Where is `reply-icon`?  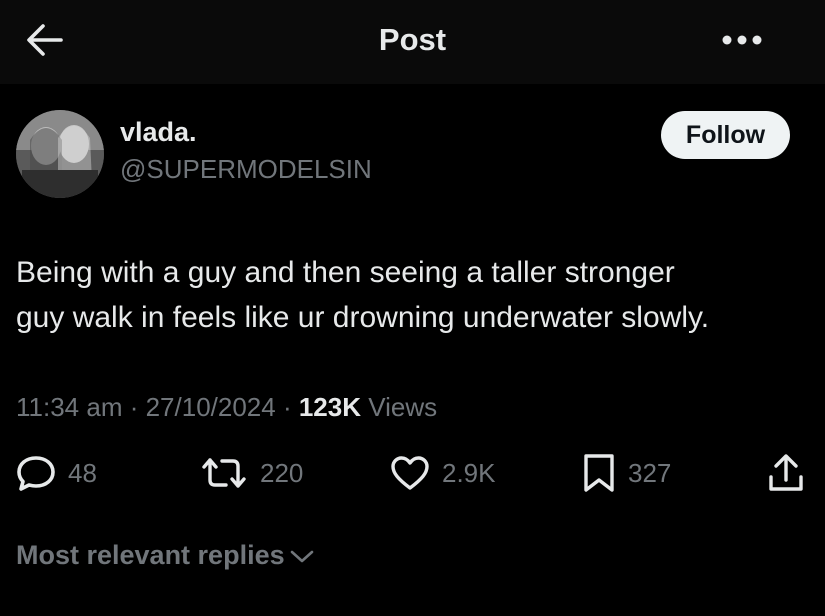 reply-icon is located at coordinates (36, 473).